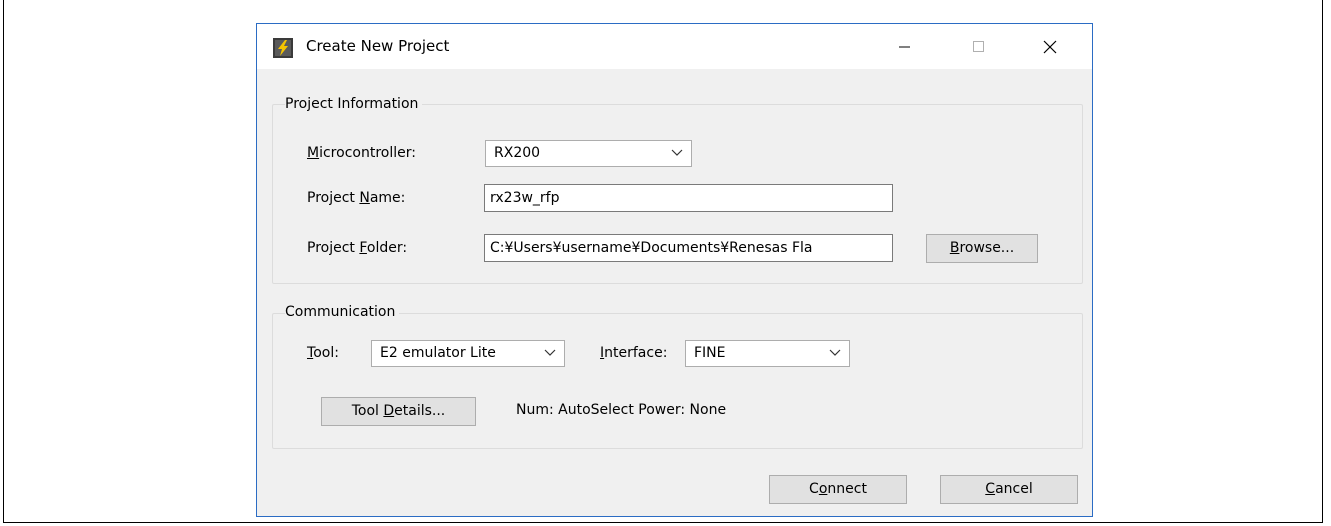 The width and height of the screenshot is (1331, 526). Describe the element at coordinates (634, 353) in the screenshot. I see `interface-label: Interface:` at that location.